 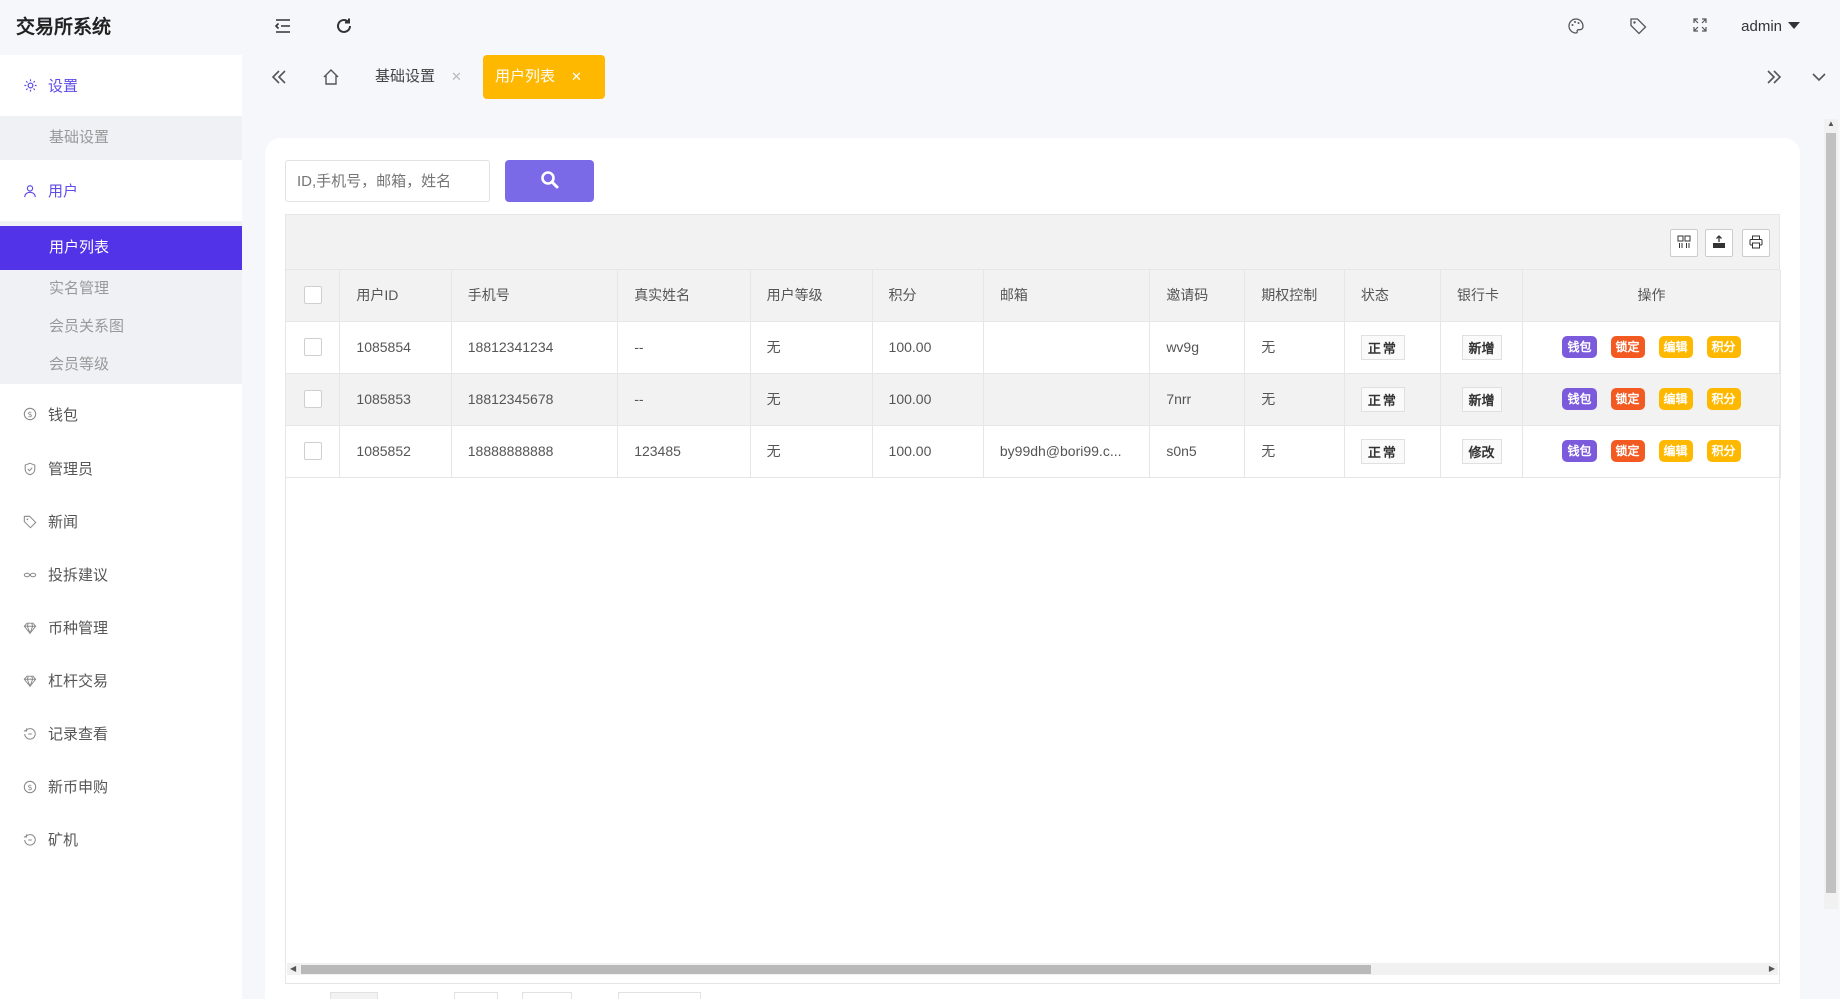 I want to click on cell-real-name: --, so click(x=684, y=347).